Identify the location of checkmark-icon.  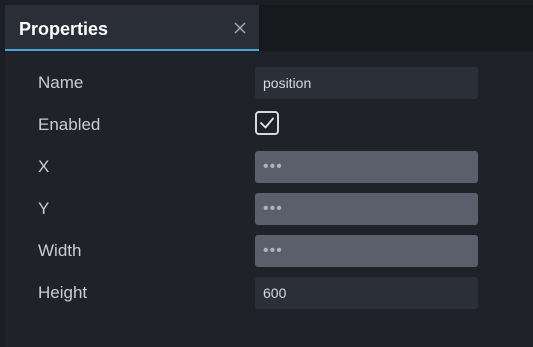
(267, 123).